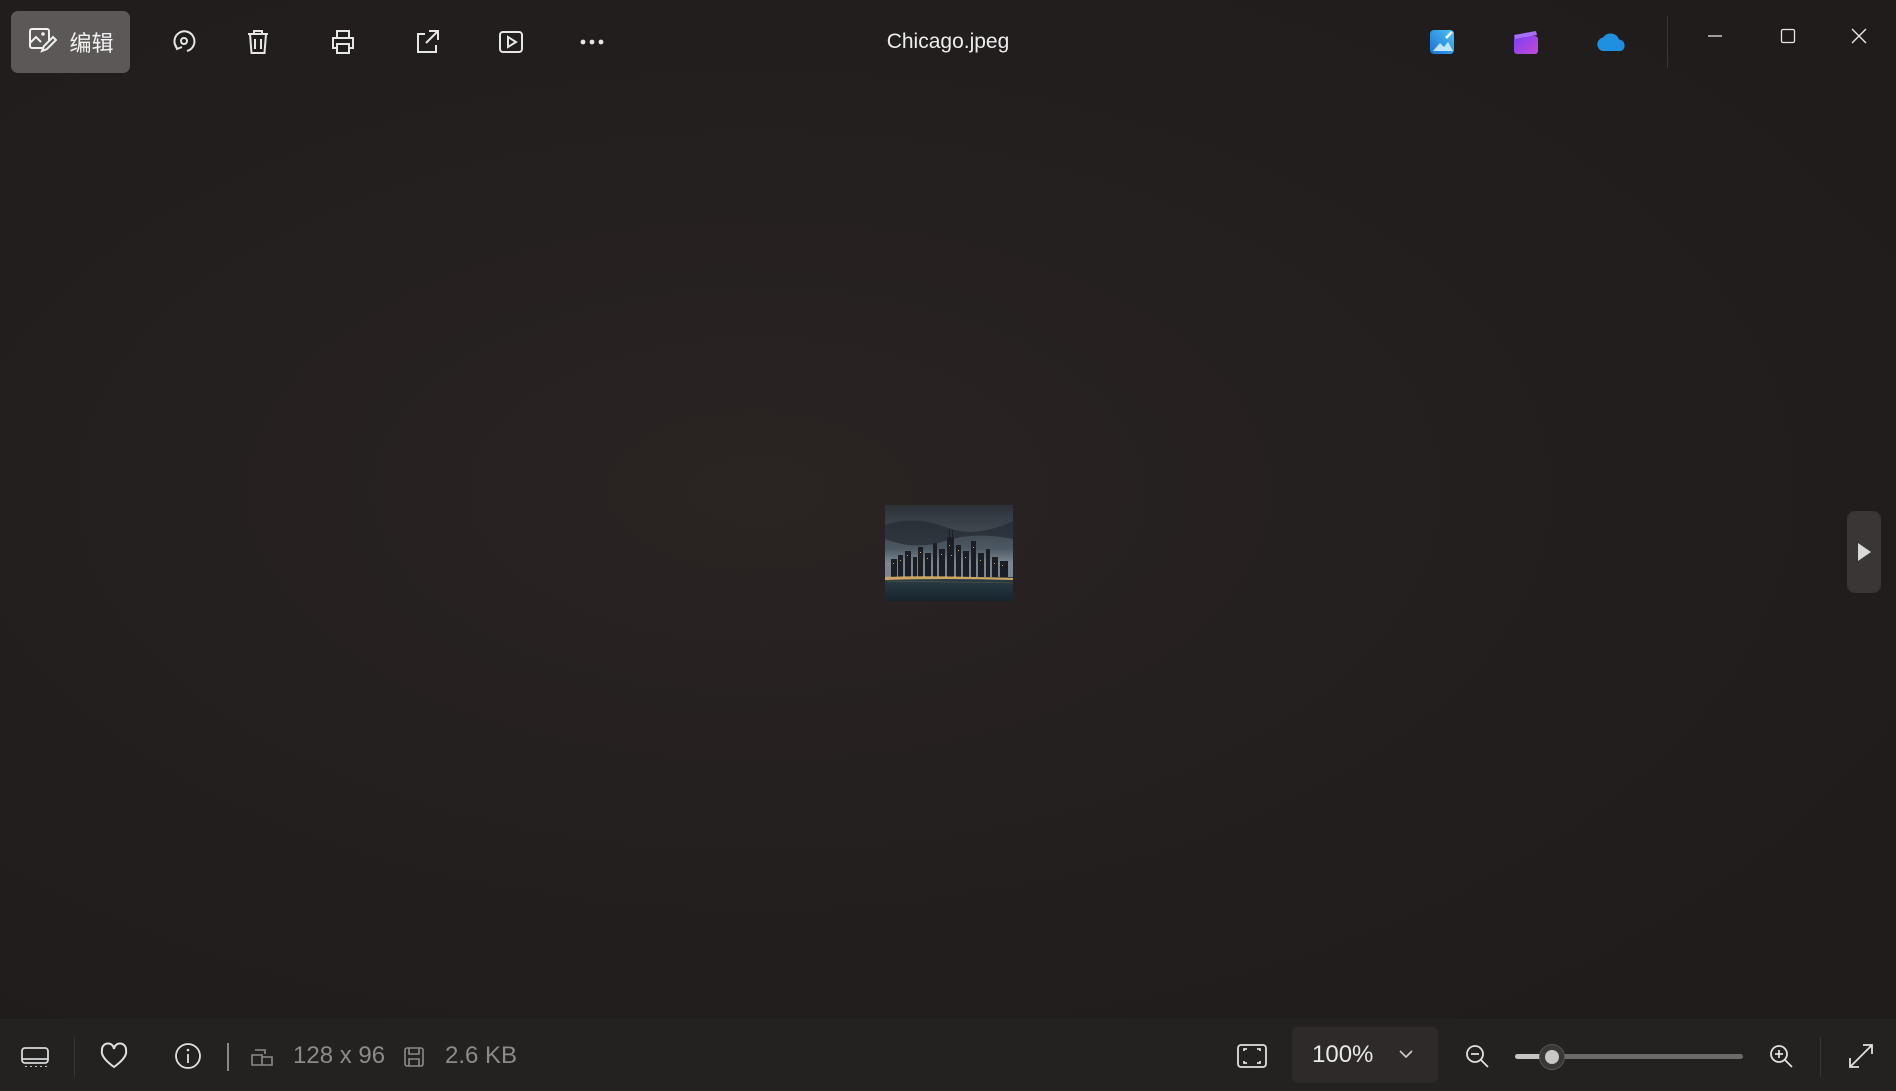 The width and height of the screenshot is (1896, 1091). I want to click on heart-icon, so click(114, 1055).